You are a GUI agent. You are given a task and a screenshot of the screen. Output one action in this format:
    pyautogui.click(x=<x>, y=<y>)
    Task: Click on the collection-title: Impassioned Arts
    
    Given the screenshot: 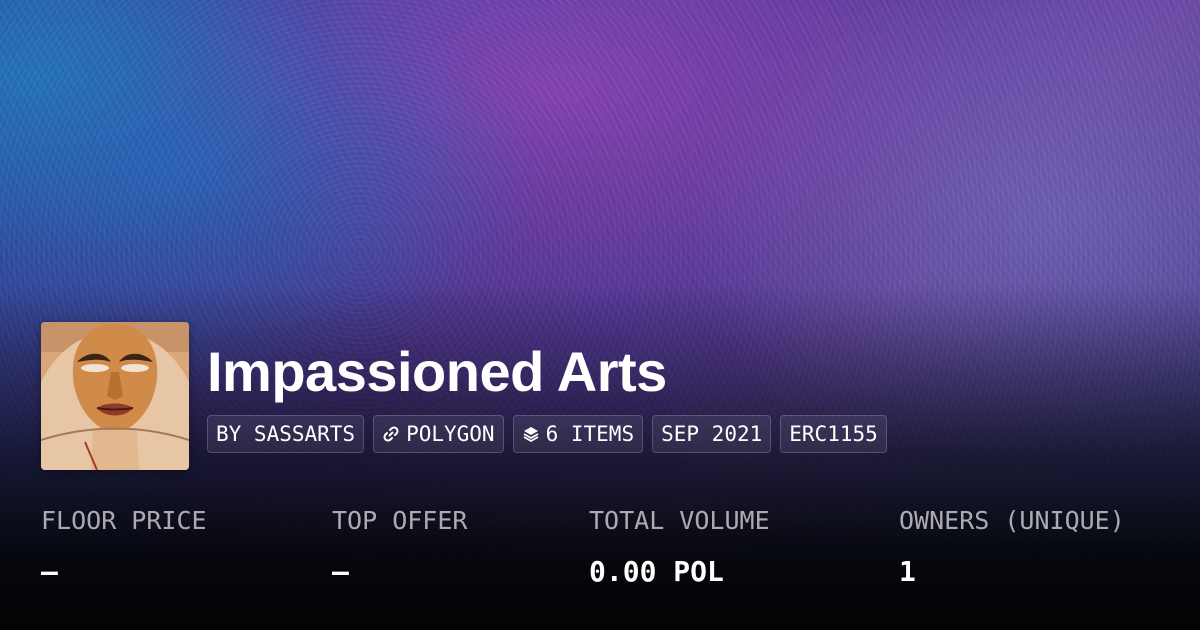 What is the action you would take?
    pyautogui.click(x=437, y=371)
    